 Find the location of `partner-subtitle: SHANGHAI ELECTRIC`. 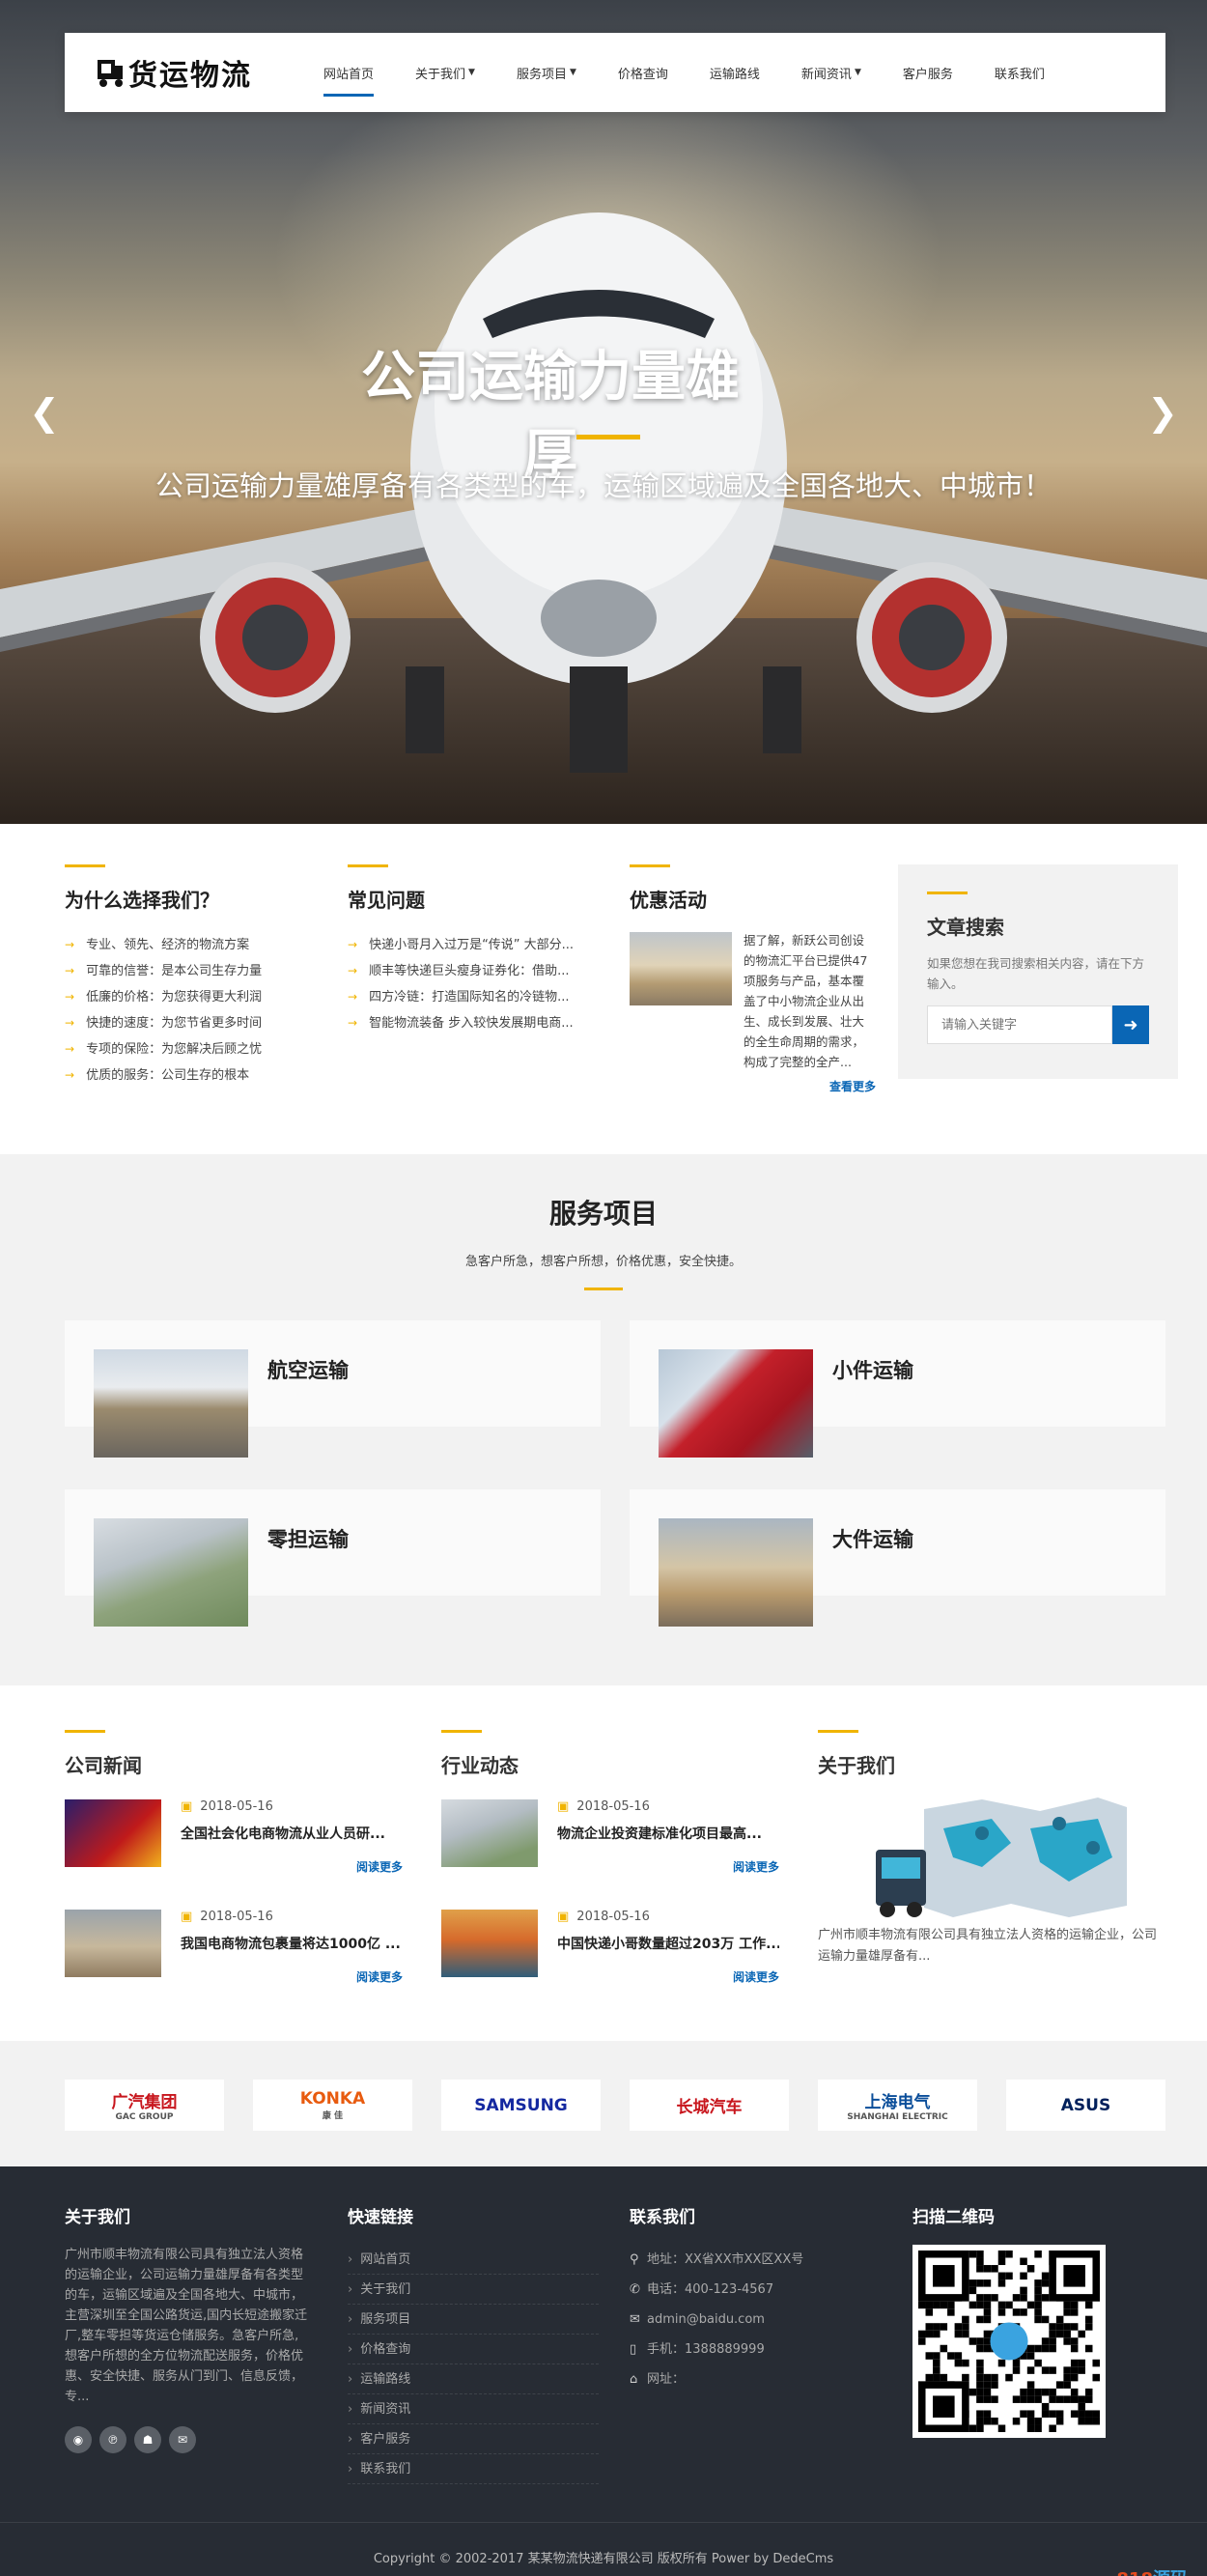

partner-subtitle: SHANGHAI ELECTRIC is located at coordinates (898, 2117).